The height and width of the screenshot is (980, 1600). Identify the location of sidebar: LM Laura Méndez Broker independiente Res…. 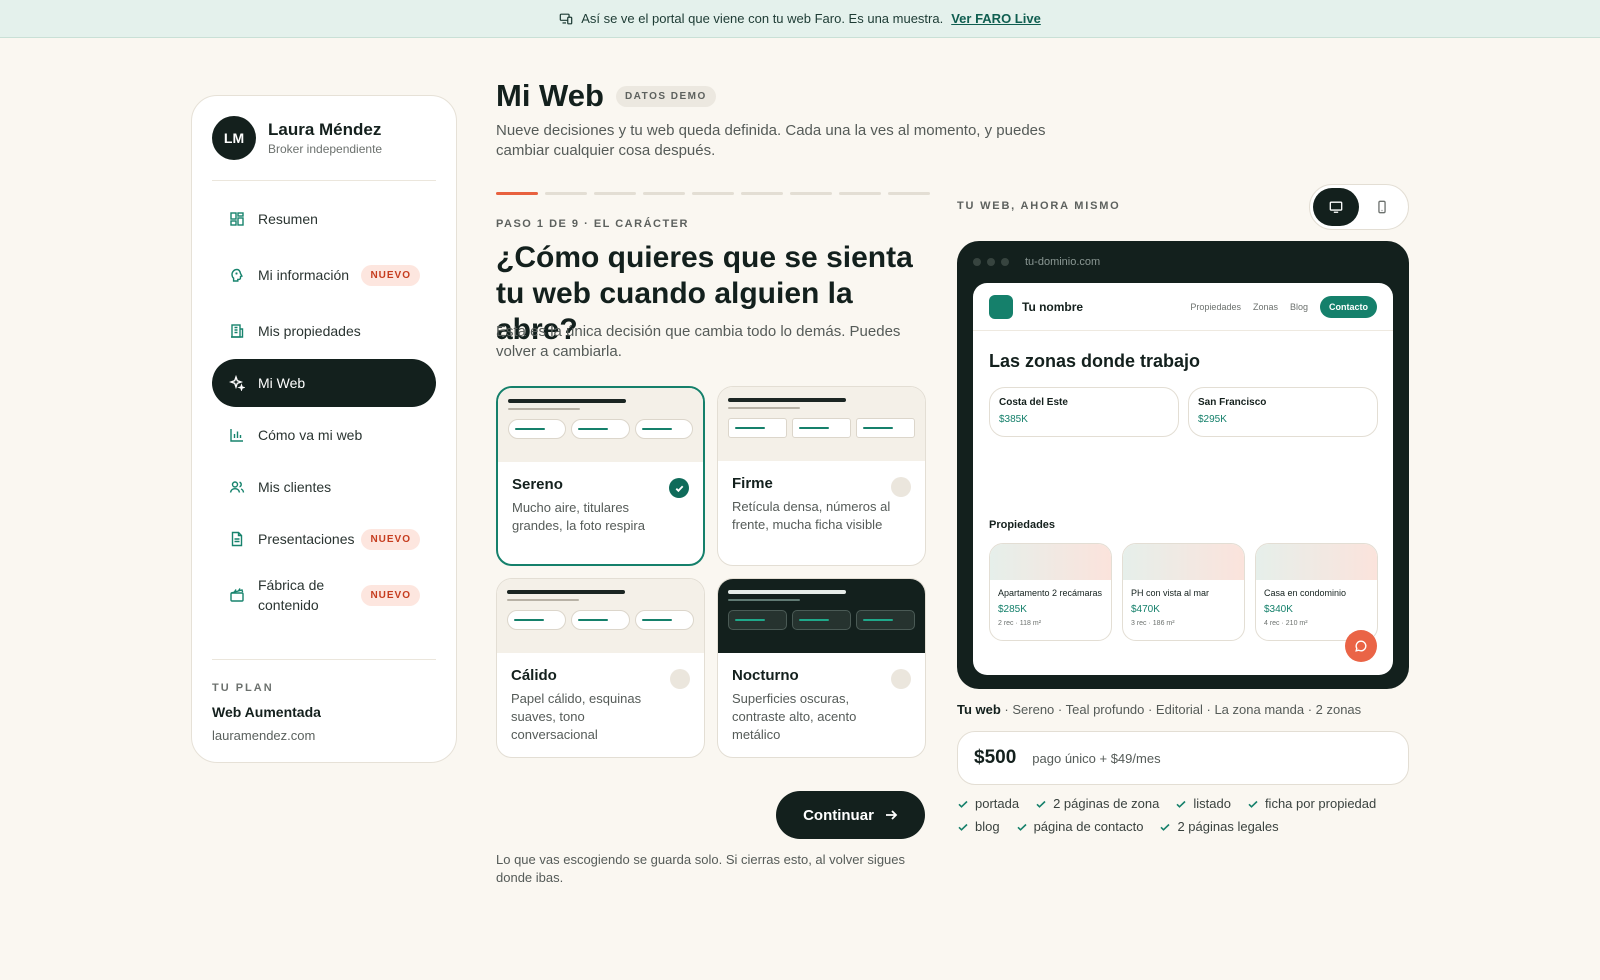
(324, 429).